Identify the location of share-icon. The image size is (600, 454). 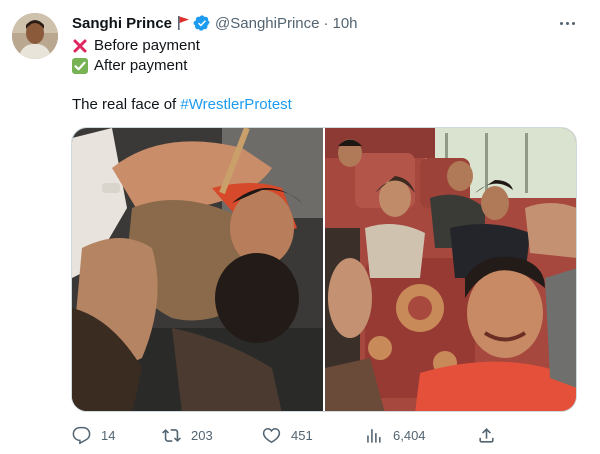
(486, 435).